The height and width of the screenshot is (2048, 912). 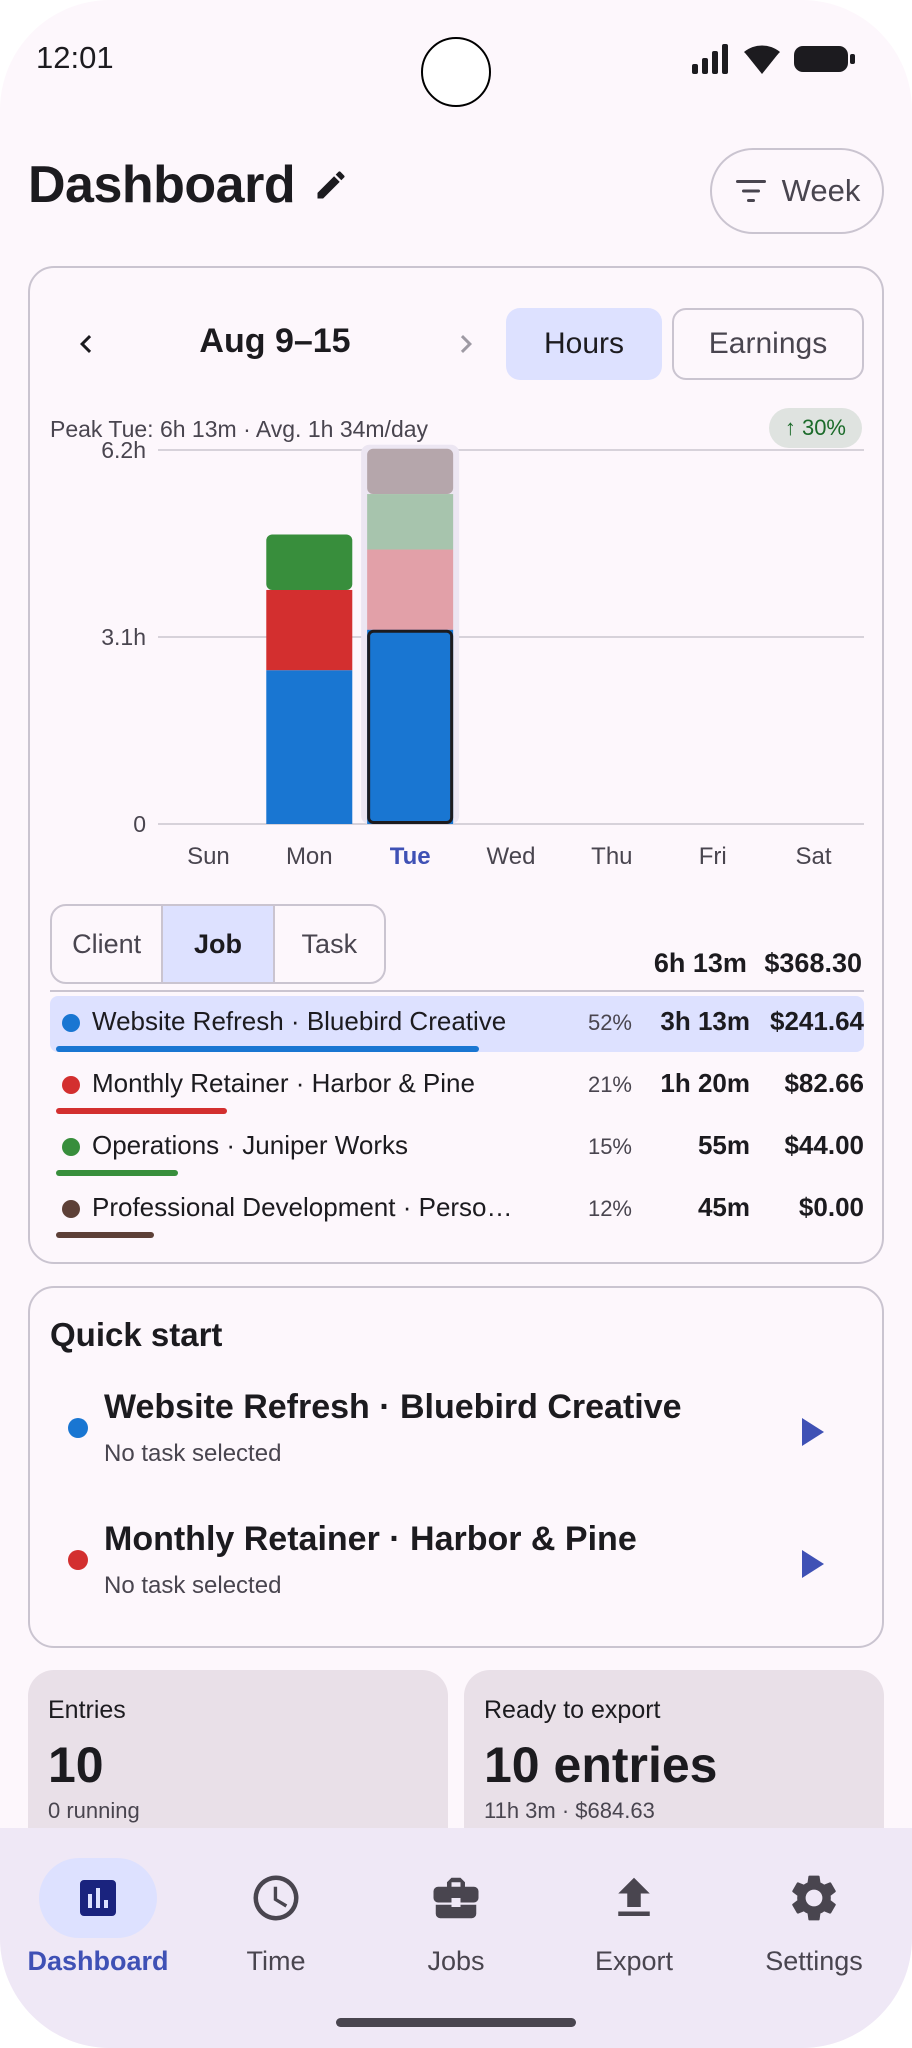 What do you see at coordinates (609, 1084) in the screenshot?
I see `legend-percent: 21%` at bounding box center [609, 1084].